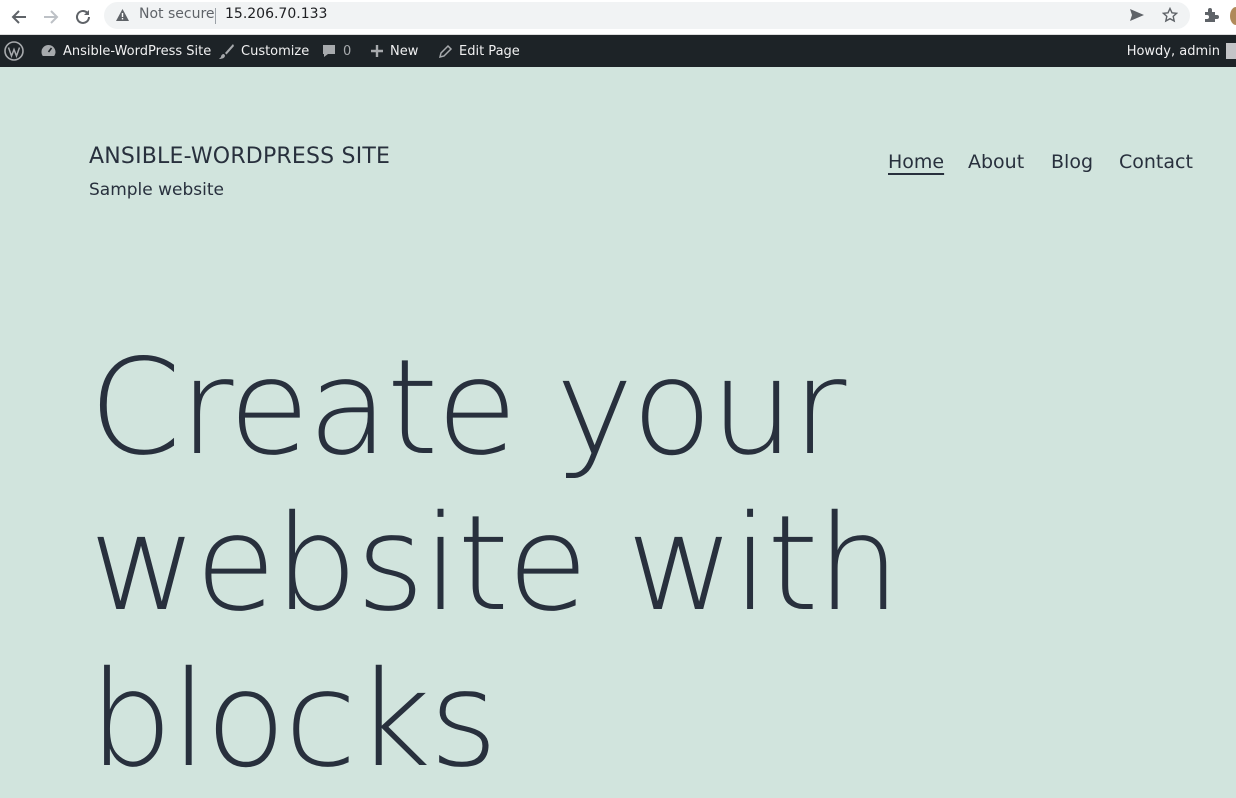 This screenshot has height=798, width=1236. I want to click on my-account-menu: Howdy, admin, so click(1173, 51).